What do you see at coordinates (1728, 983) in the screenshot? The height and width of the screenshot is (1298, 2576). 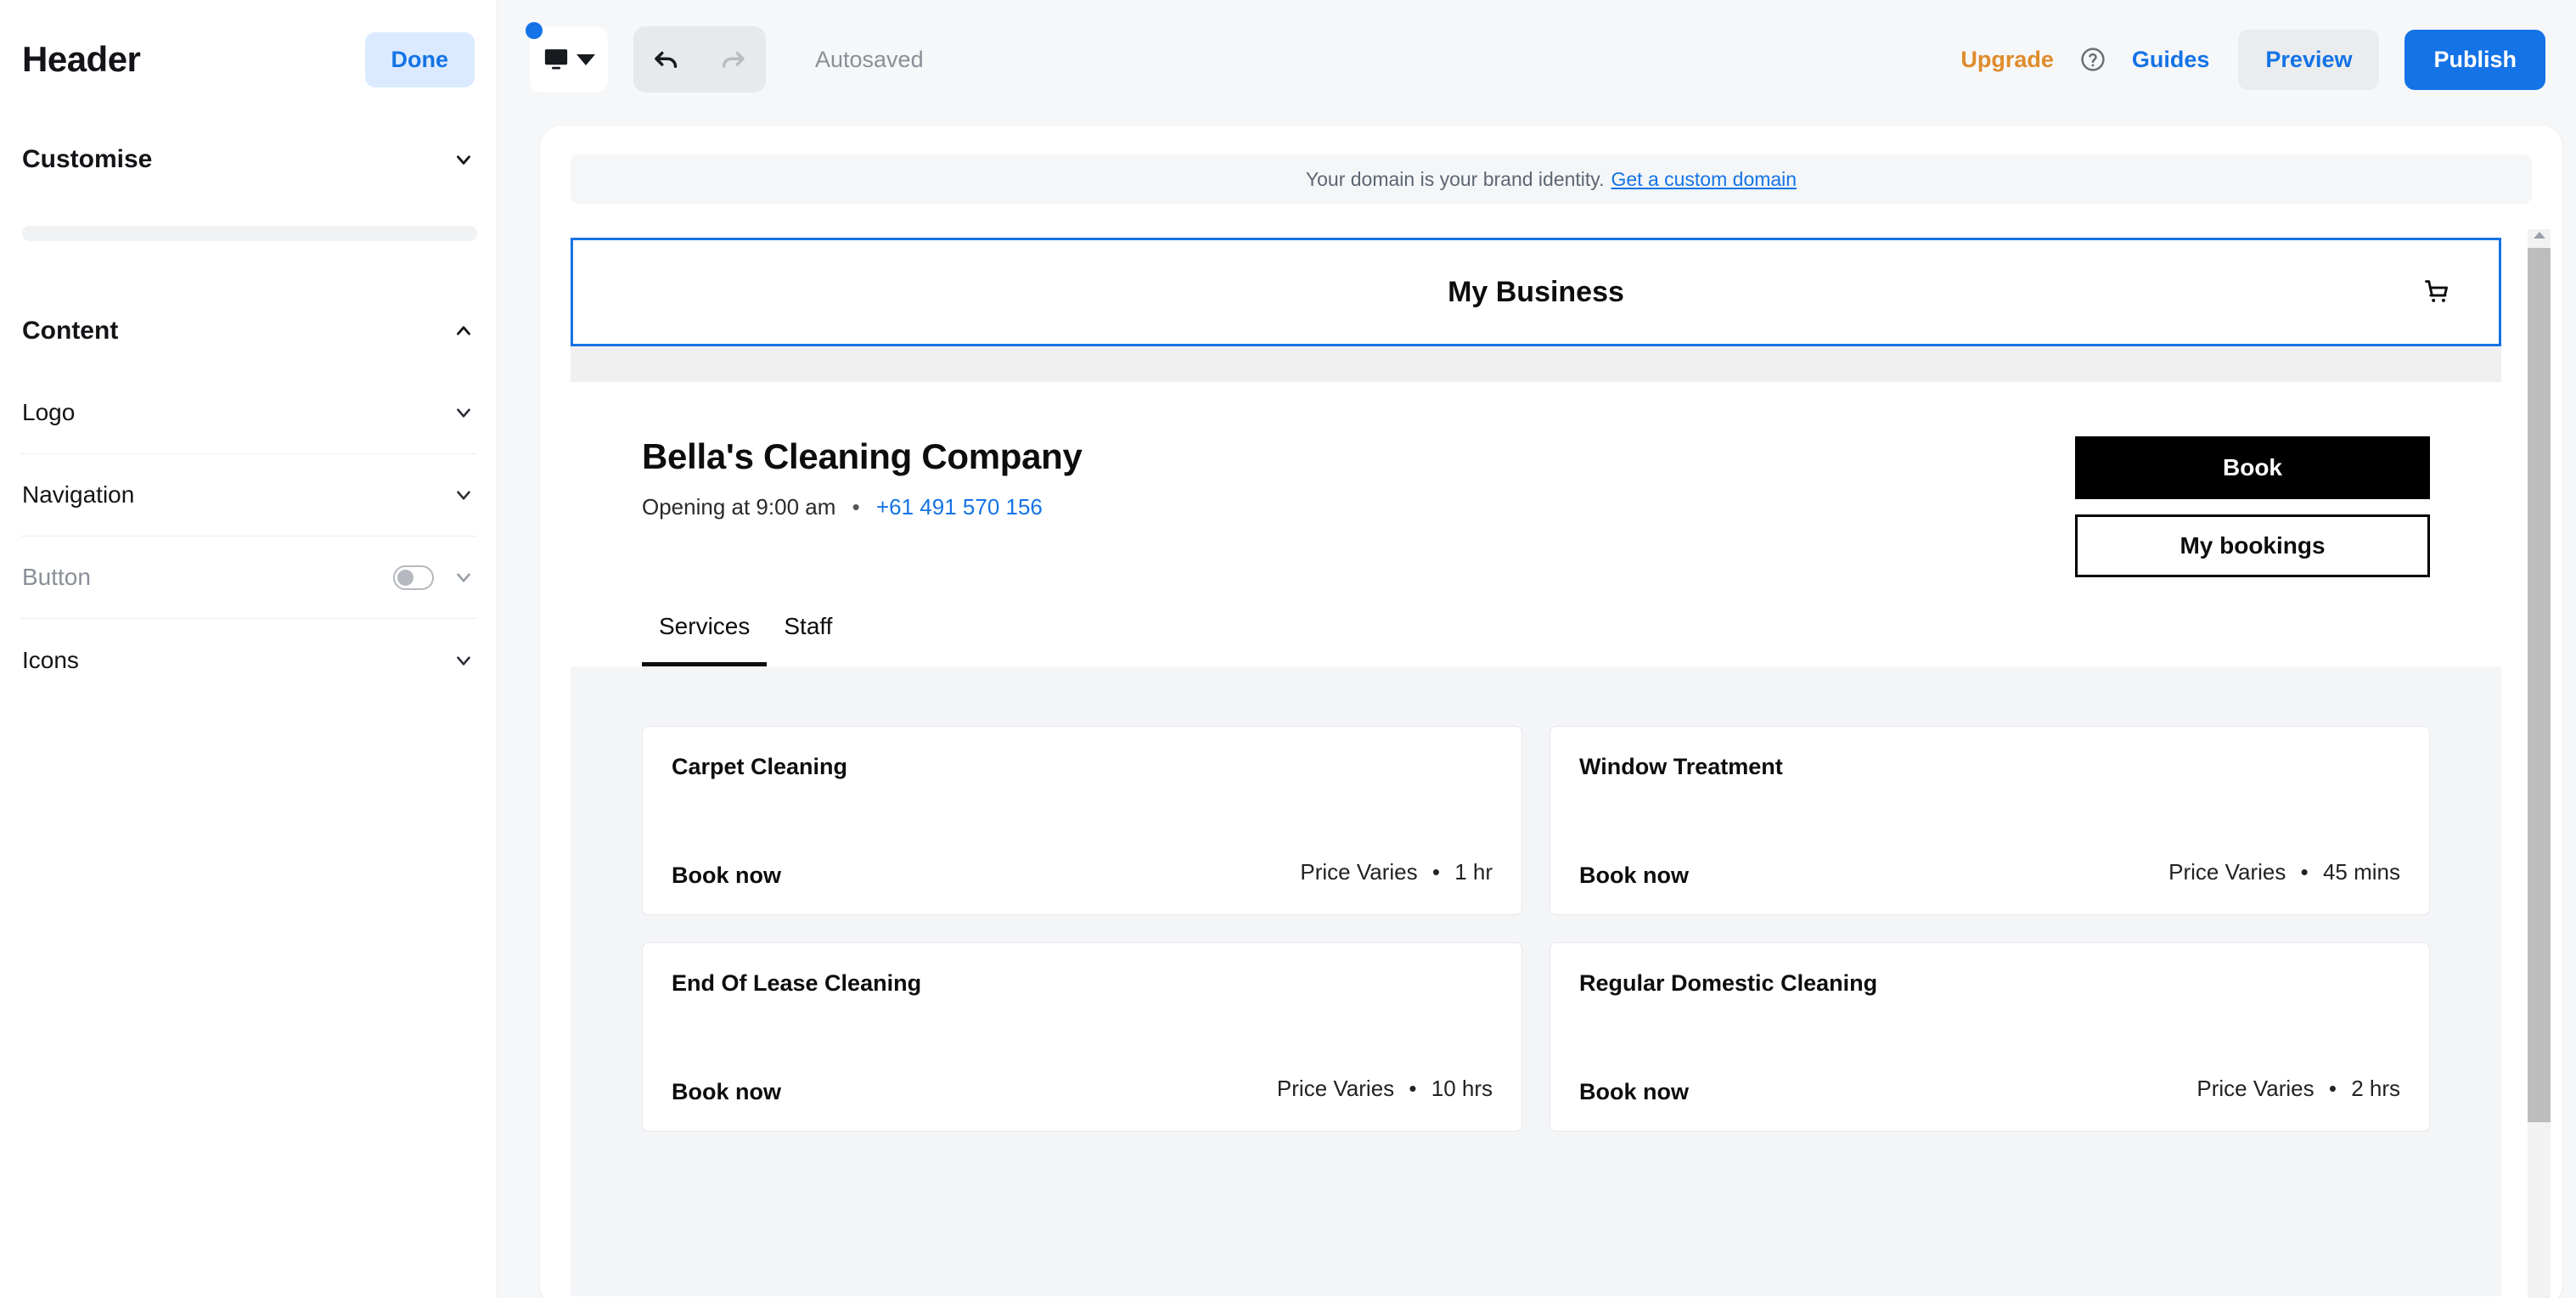 I see `service-title: Regular Domestic Cleaning` at bounding box center [1728, 983].